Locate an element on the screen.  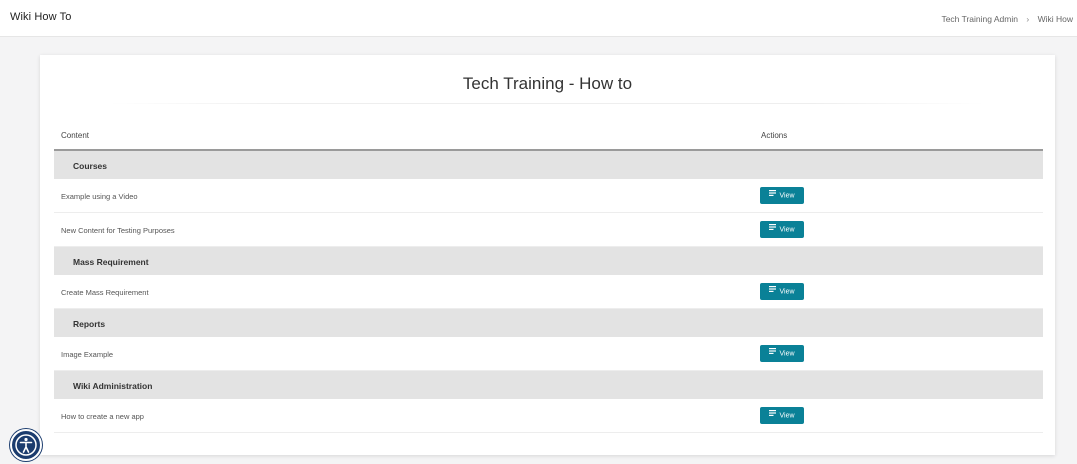
row-label: New Content for Testing Purposes is located at coordinates (118, 230).